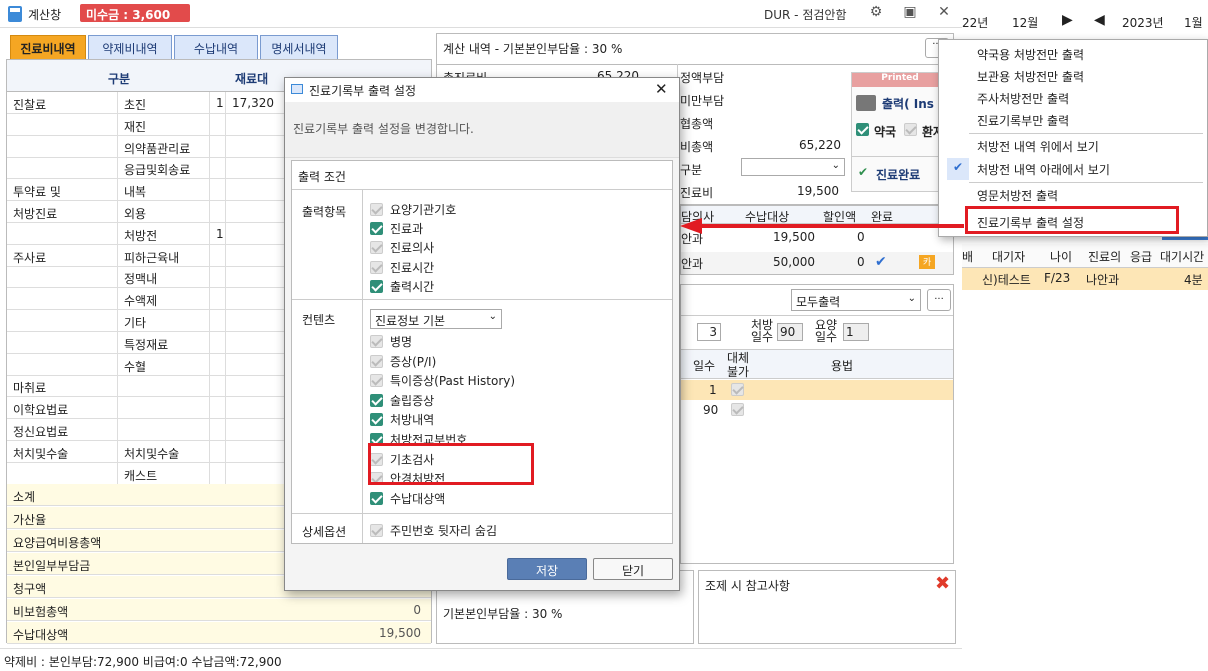  What do you see at coordinates (633, 569) in the screenshot?
I see `close-button: 닫기` at bounding box center [633, 569].